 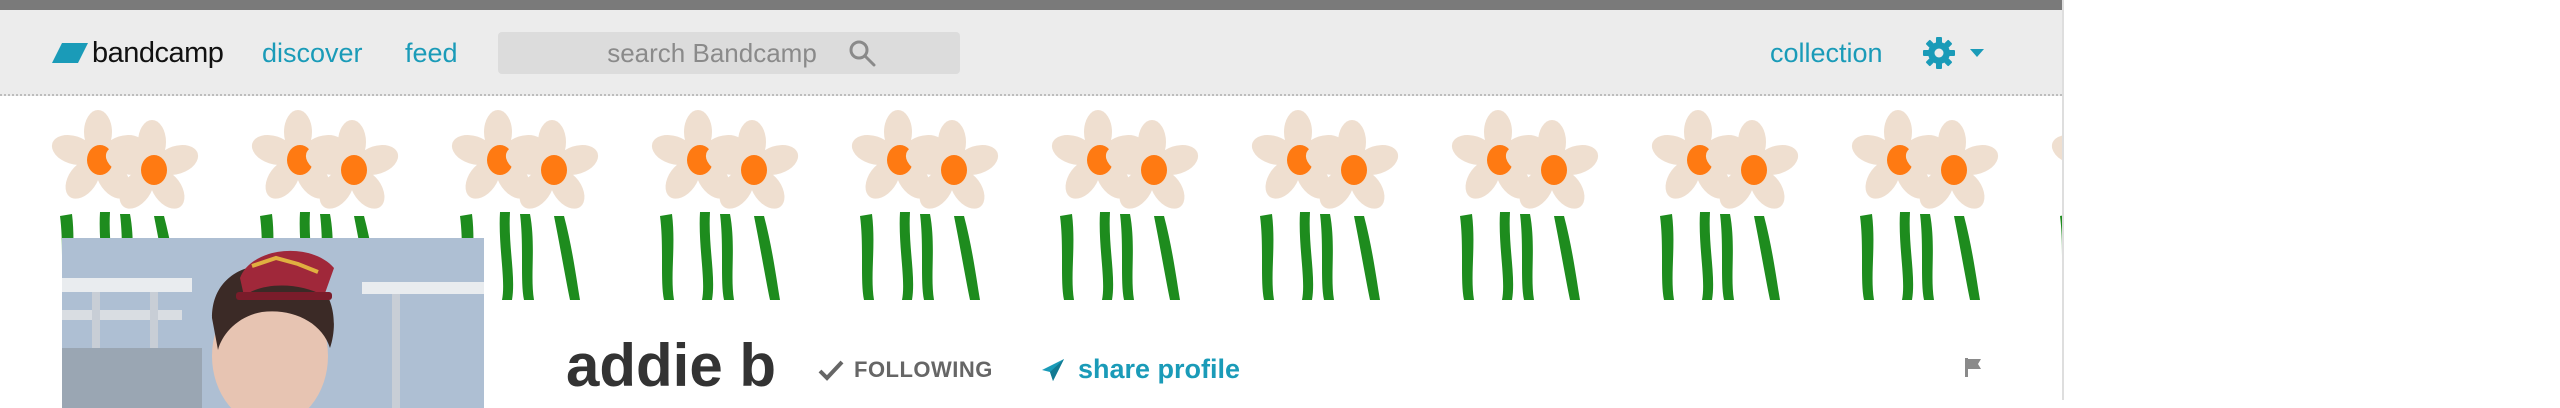 What do you see at coordinates (862, 53) in the screenshot?
I see `search-icon` at bounding box center [862, 53].